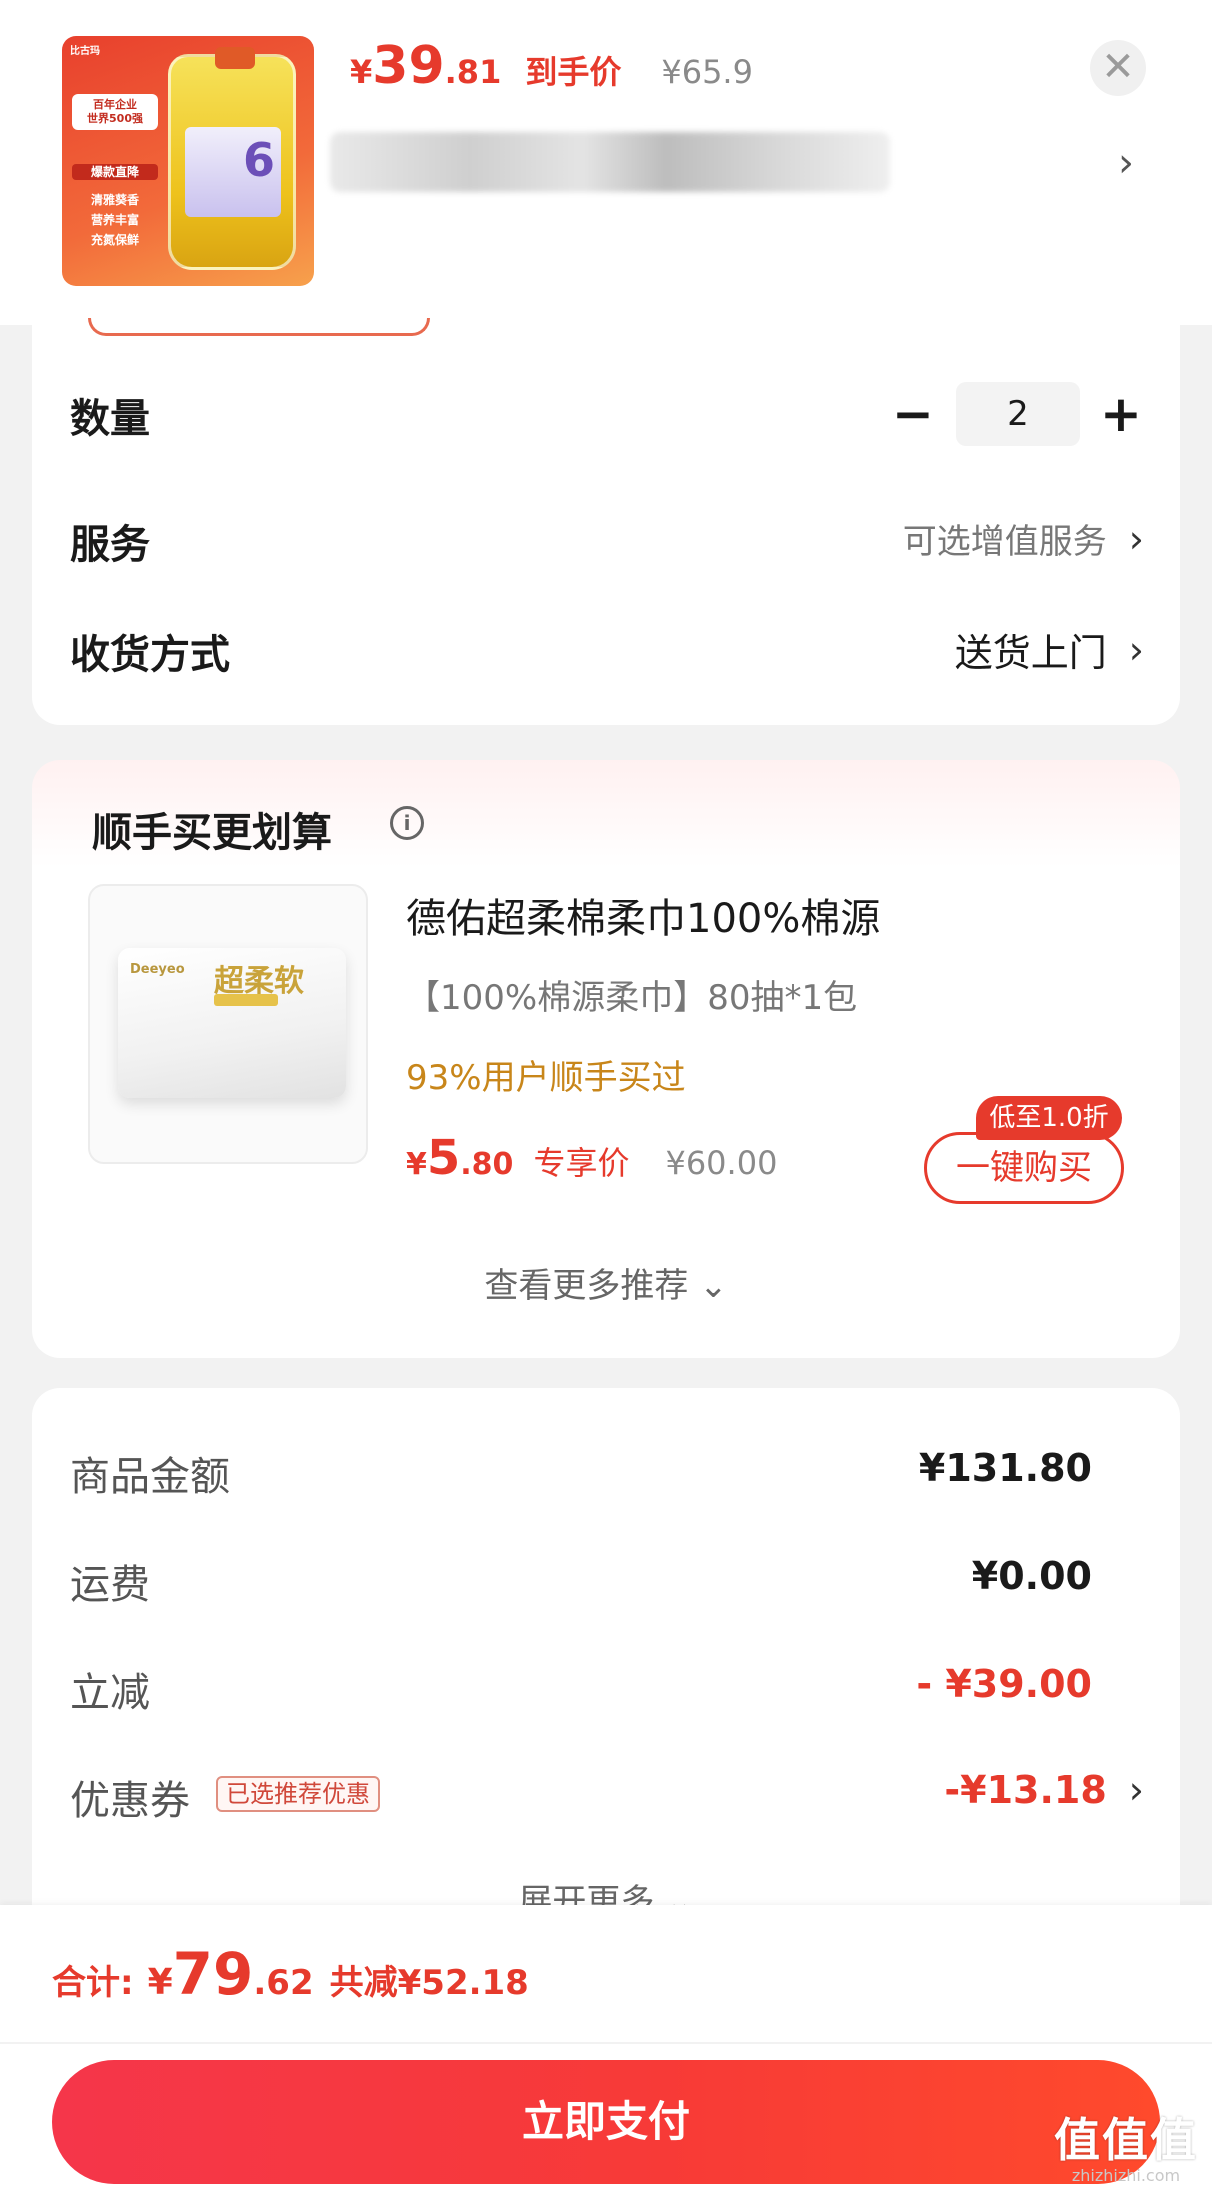 This screenshot has height=2197, width=1212. I want to click on total-label: 合计:, so click(93, 1983).